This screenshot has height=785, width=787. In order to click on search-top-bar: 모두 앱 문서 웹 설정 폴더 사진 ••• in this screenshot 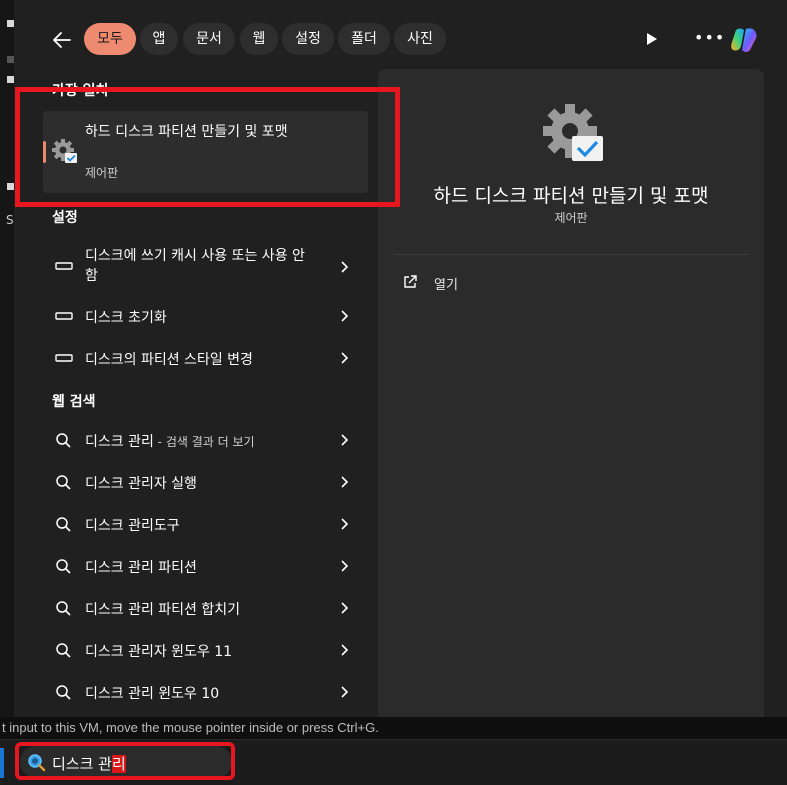, I will do `click(400, 39)`.